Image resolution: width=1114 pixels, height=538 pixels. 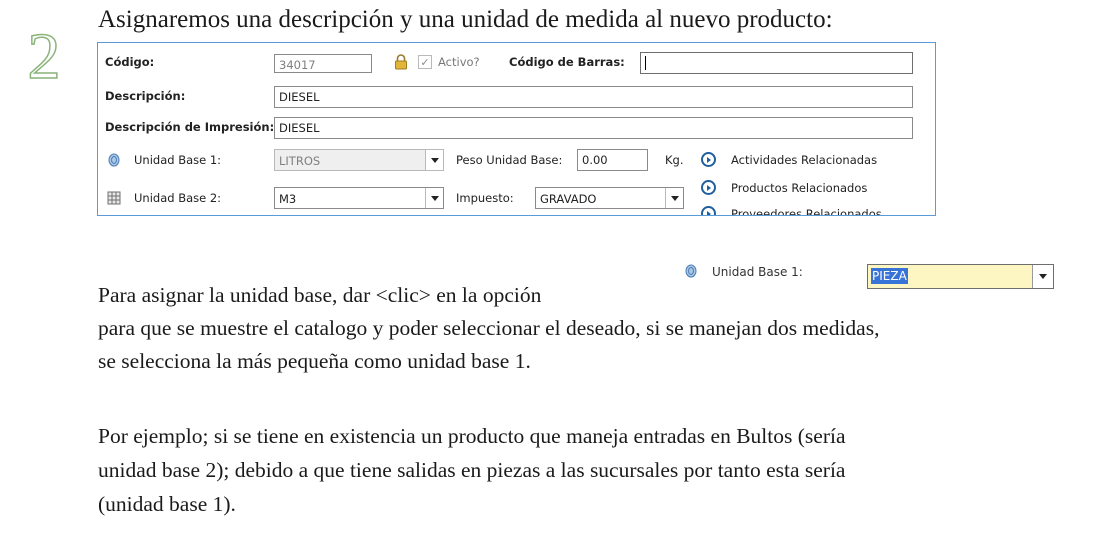 What do you see at coordinates (459, 62) in the screenshot?
I see `activo-label: Activo?` at bounding box center [459, 62].